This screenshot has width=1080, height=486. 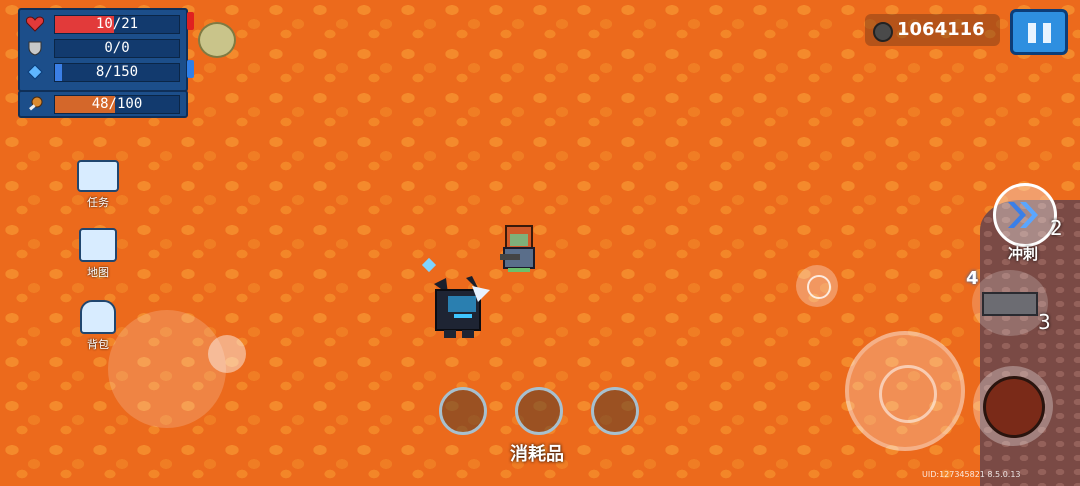 I want to click on smiley-icon, so click(x=819, y=287).